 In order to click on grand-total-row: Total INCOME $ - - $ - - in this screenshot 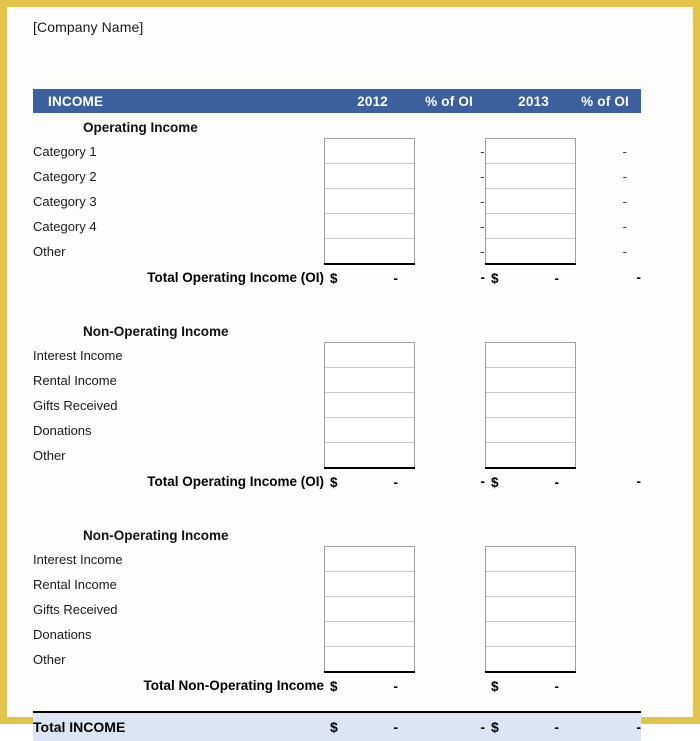, I will do `click(337, 726)`.